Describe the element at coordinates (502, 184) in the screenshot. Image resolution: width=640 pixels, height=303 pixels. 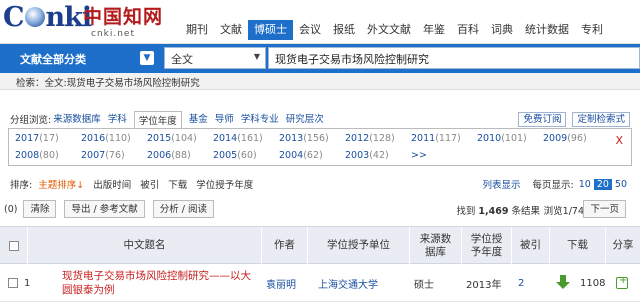
I see `list-view-link: 列表显示` at that location.